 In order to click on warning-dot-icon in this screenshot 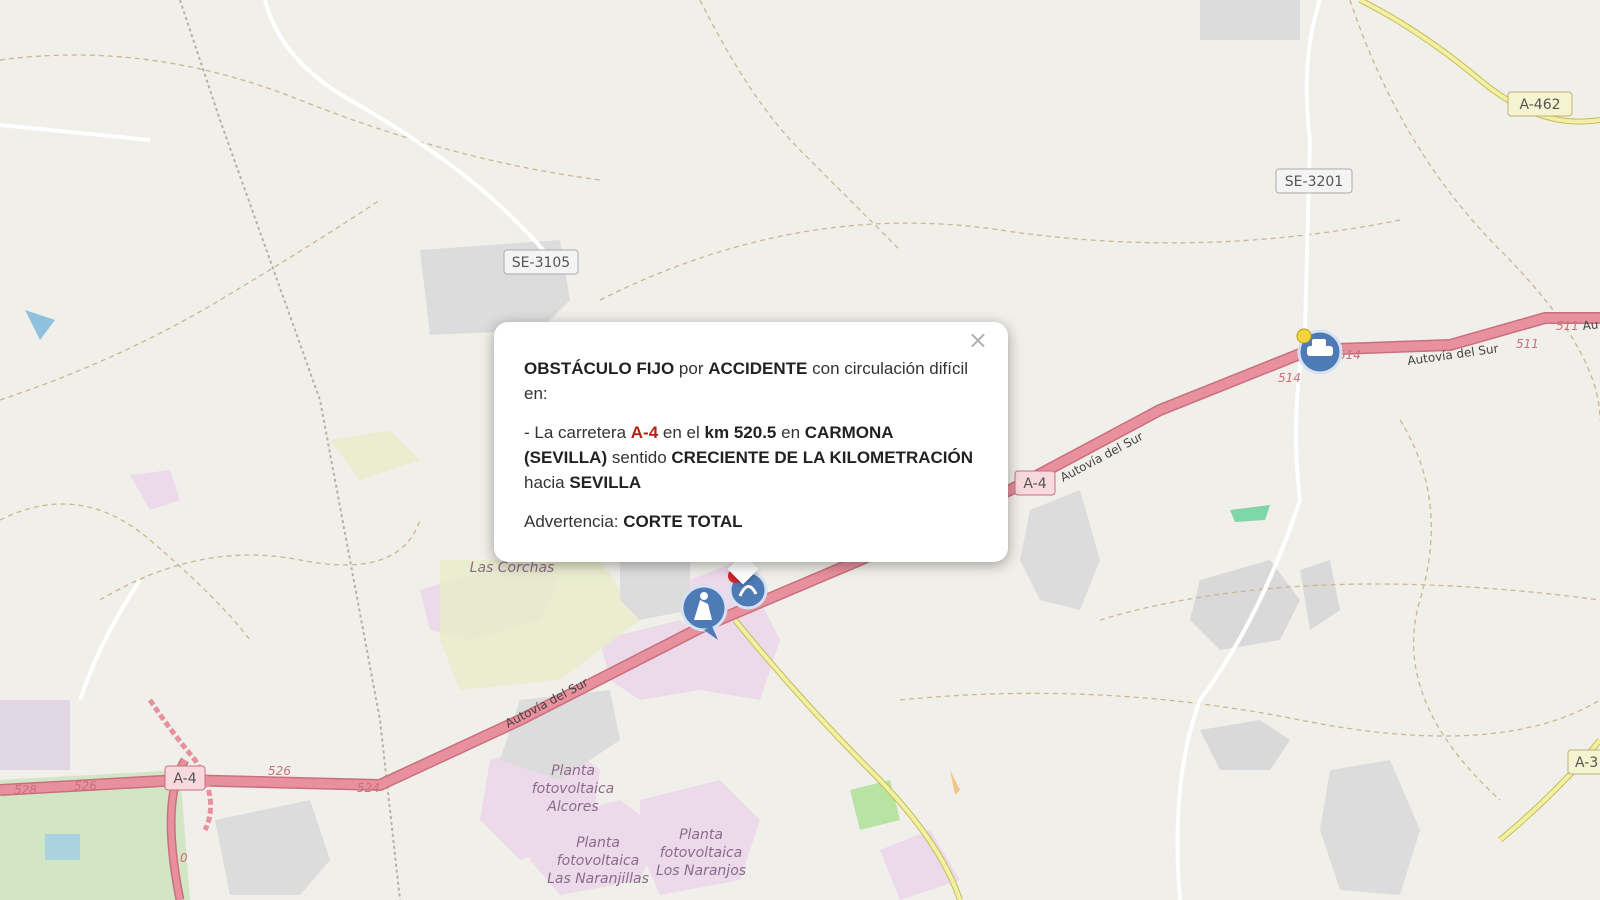, I will do `click(1304, 336)`.